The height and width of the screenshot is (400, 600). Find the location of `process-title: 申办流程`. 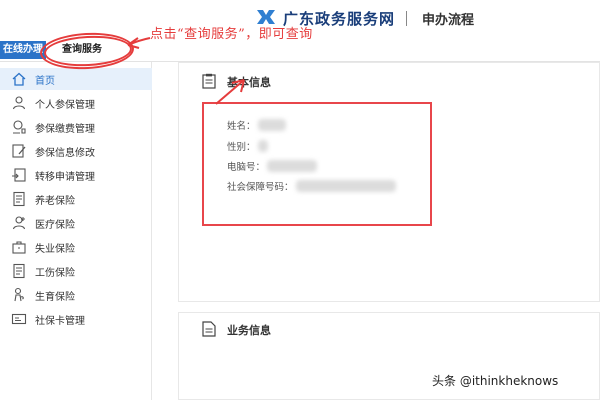

process-title: 申办流程 is located at coordinates (448, 20).